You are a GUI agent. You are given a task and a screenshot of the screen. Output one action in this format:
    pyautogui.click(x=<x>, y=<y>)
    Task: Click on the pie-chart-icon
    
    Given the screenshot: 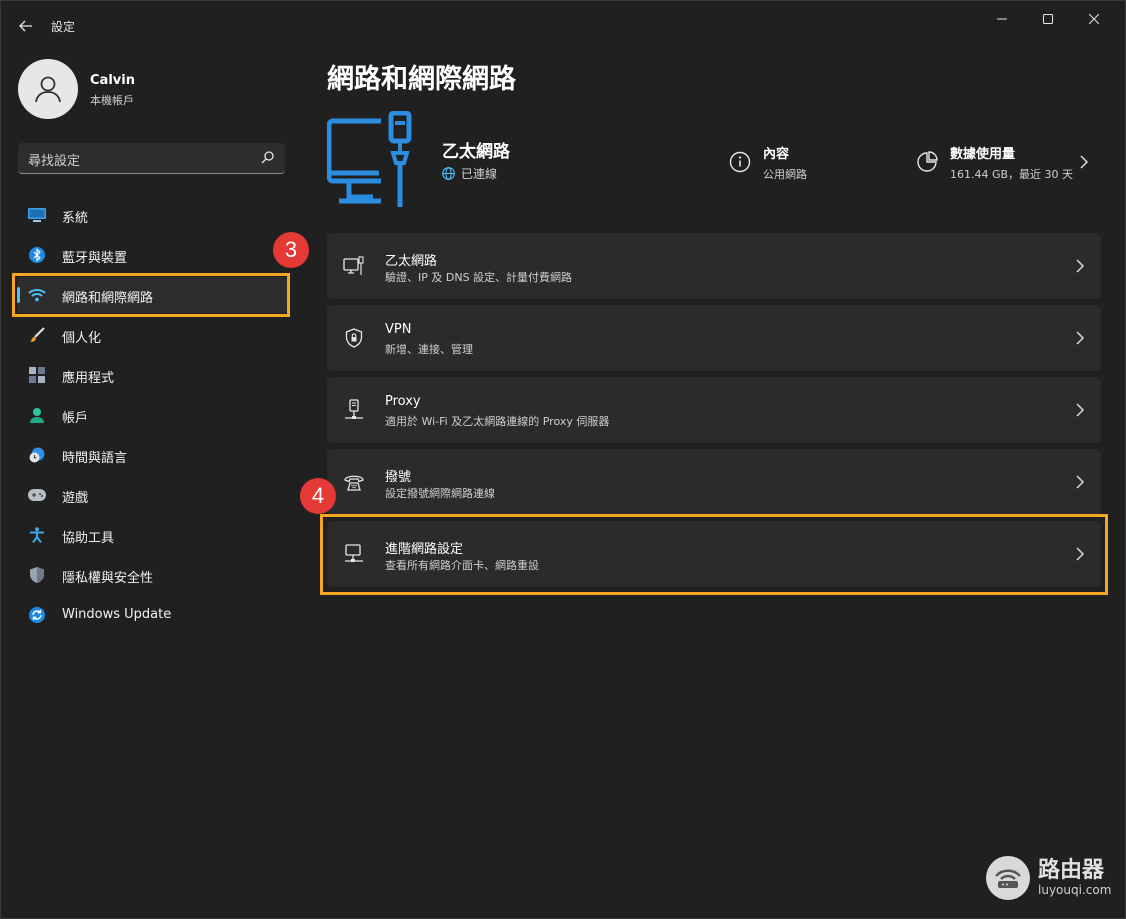 What is the action you would take?
    pyautogui.click(x=927, y=161)
    